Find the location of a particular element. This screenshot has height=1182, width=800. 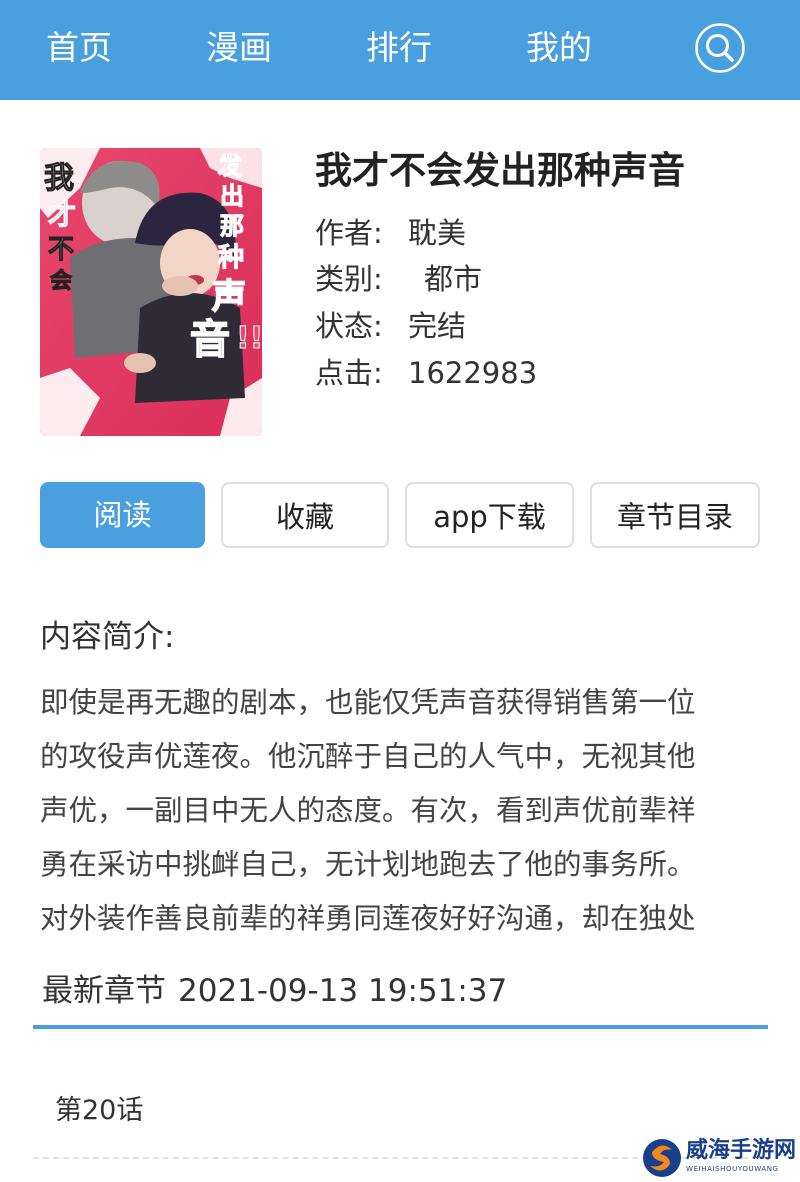

svg-text: 音 is located at coordinates (210, 340).